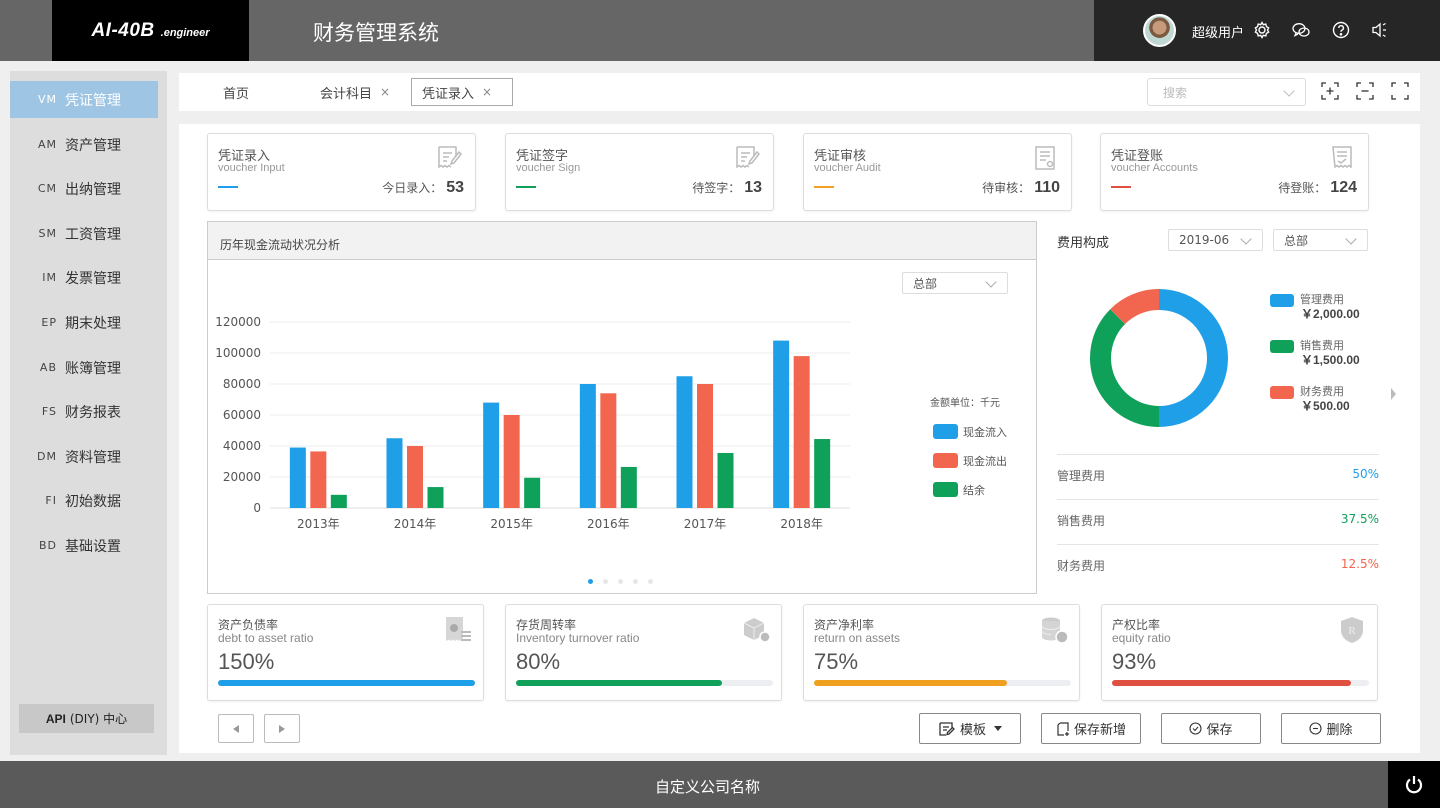  Describe the element at coordinates (1341, 30) in the screenshot. I see `help-icon` at that location.